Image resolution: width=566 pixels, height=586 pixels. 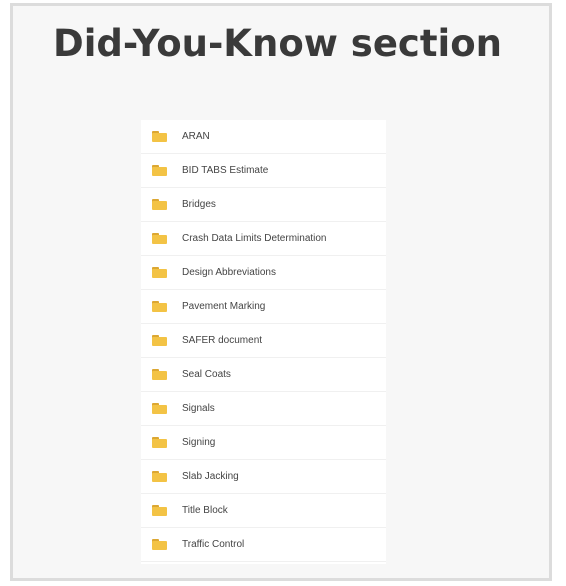 What do you see at coordinates (198, 408) in the screenshot?
I see `folder-label: Signals` at bounding box center [198, 408].